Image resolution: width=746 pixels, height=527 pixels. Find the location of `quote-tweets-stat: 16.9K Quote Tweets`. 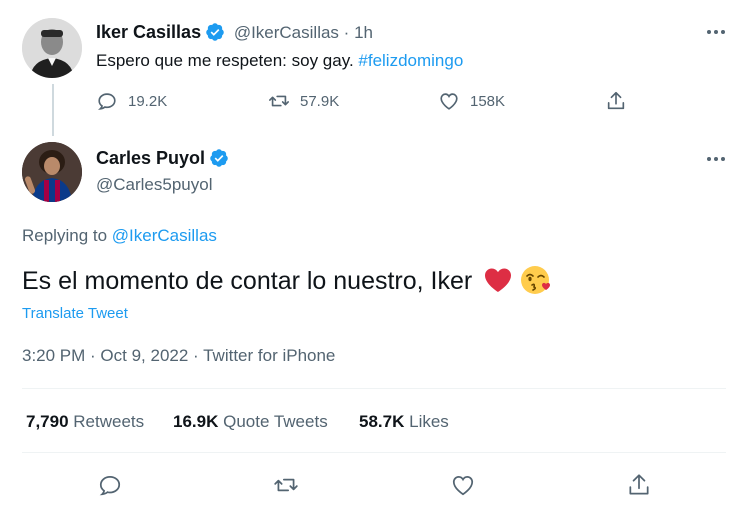

quote-tweets-stat: 16.9K Quote Tweets is located at coordinates (250, 422).